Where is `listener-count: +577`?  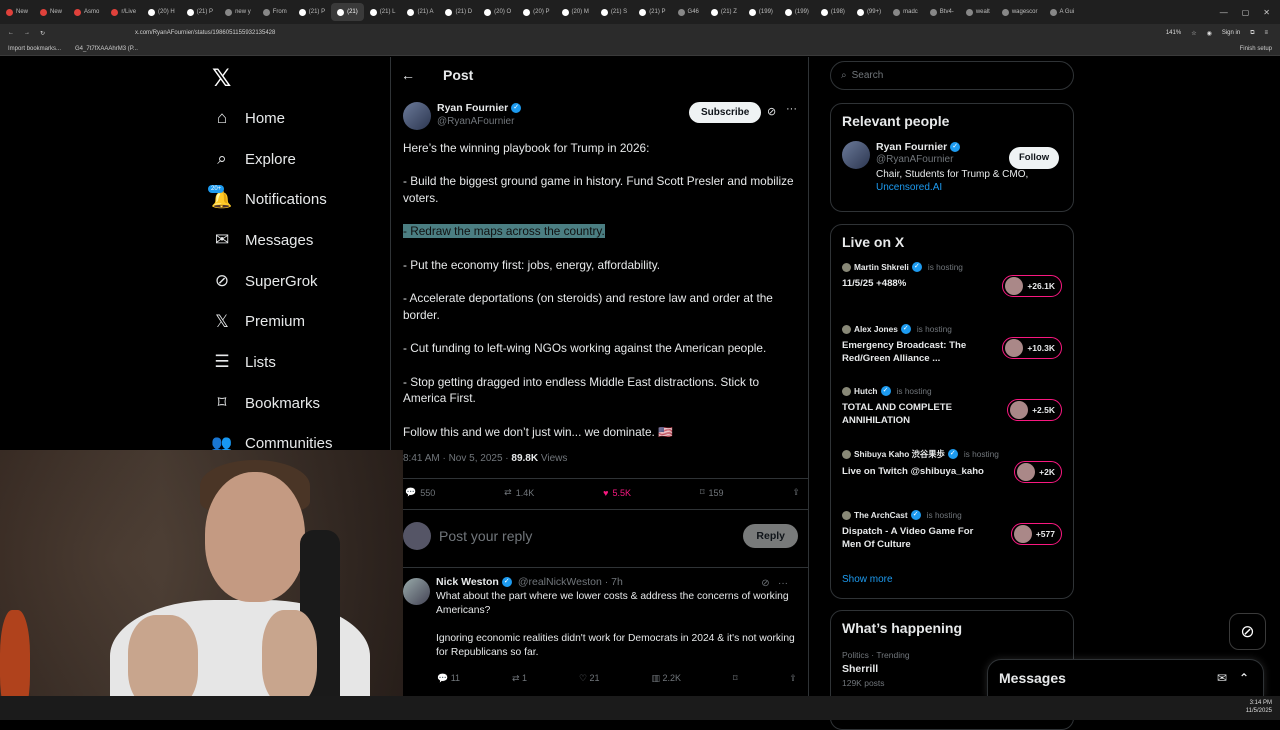 listener-count: +577 is located at coordinates (1036, 534).